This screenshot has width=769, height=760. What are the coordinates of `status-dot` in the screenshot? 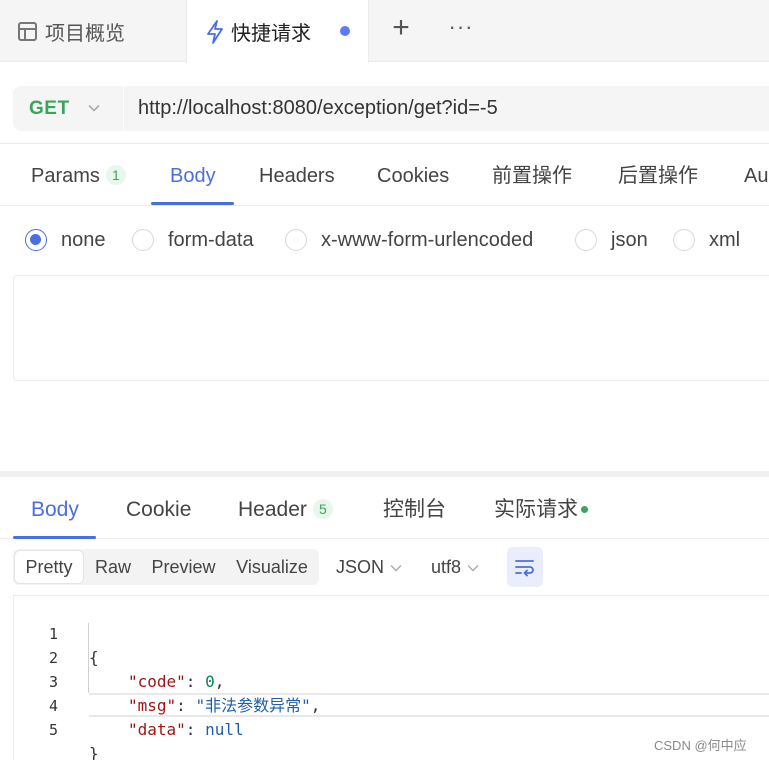 It's located at (584, 509).